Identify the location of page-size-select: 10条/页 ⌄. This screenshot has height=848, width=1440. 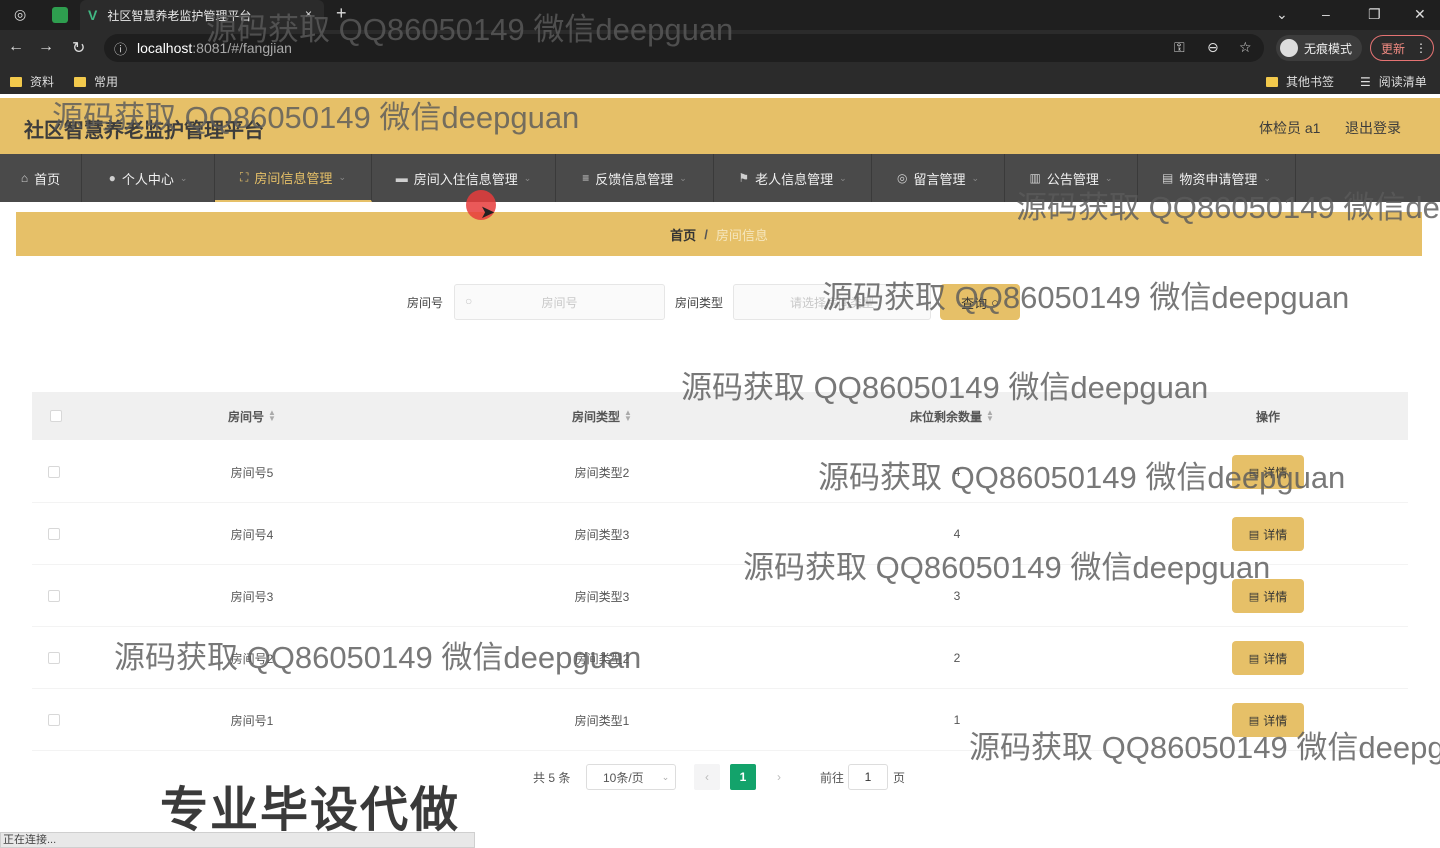
(631, 777).